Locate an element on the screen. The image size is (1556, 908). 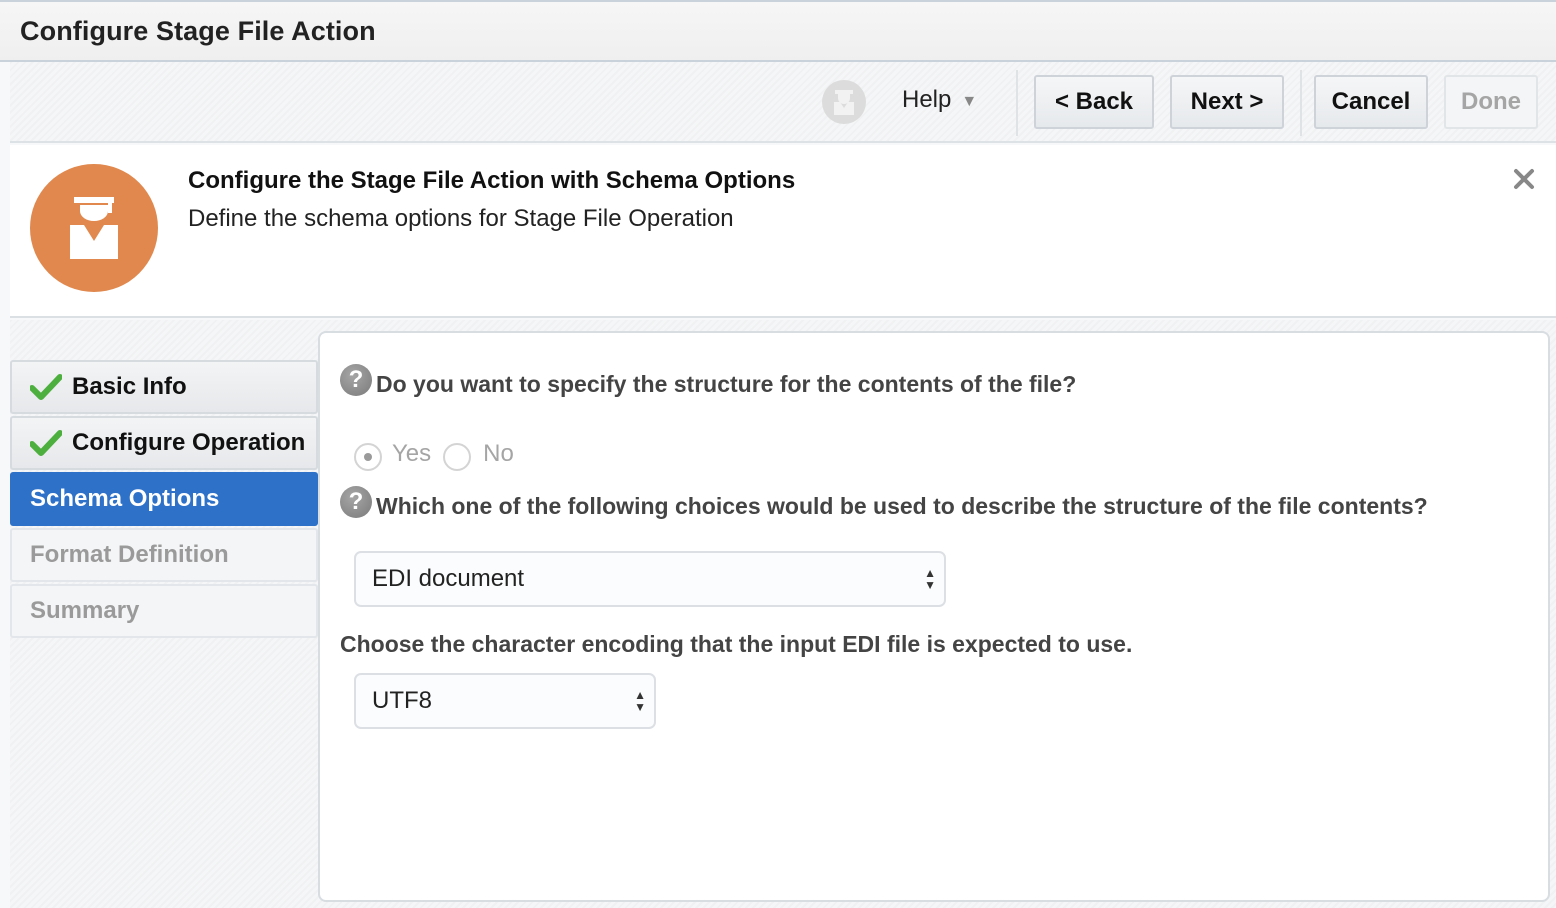
select-value: EDI document is located at coordinates (448, 578).